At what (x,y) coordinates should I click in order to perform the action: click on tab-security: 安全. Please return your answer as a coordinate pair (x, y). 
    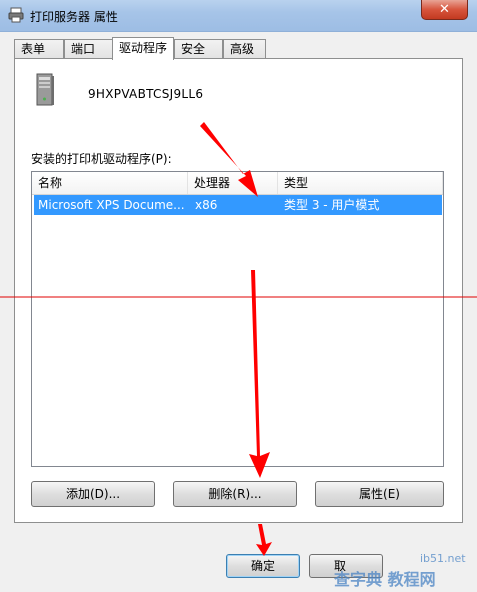
    Looking at the image, I should click on (198, 48).